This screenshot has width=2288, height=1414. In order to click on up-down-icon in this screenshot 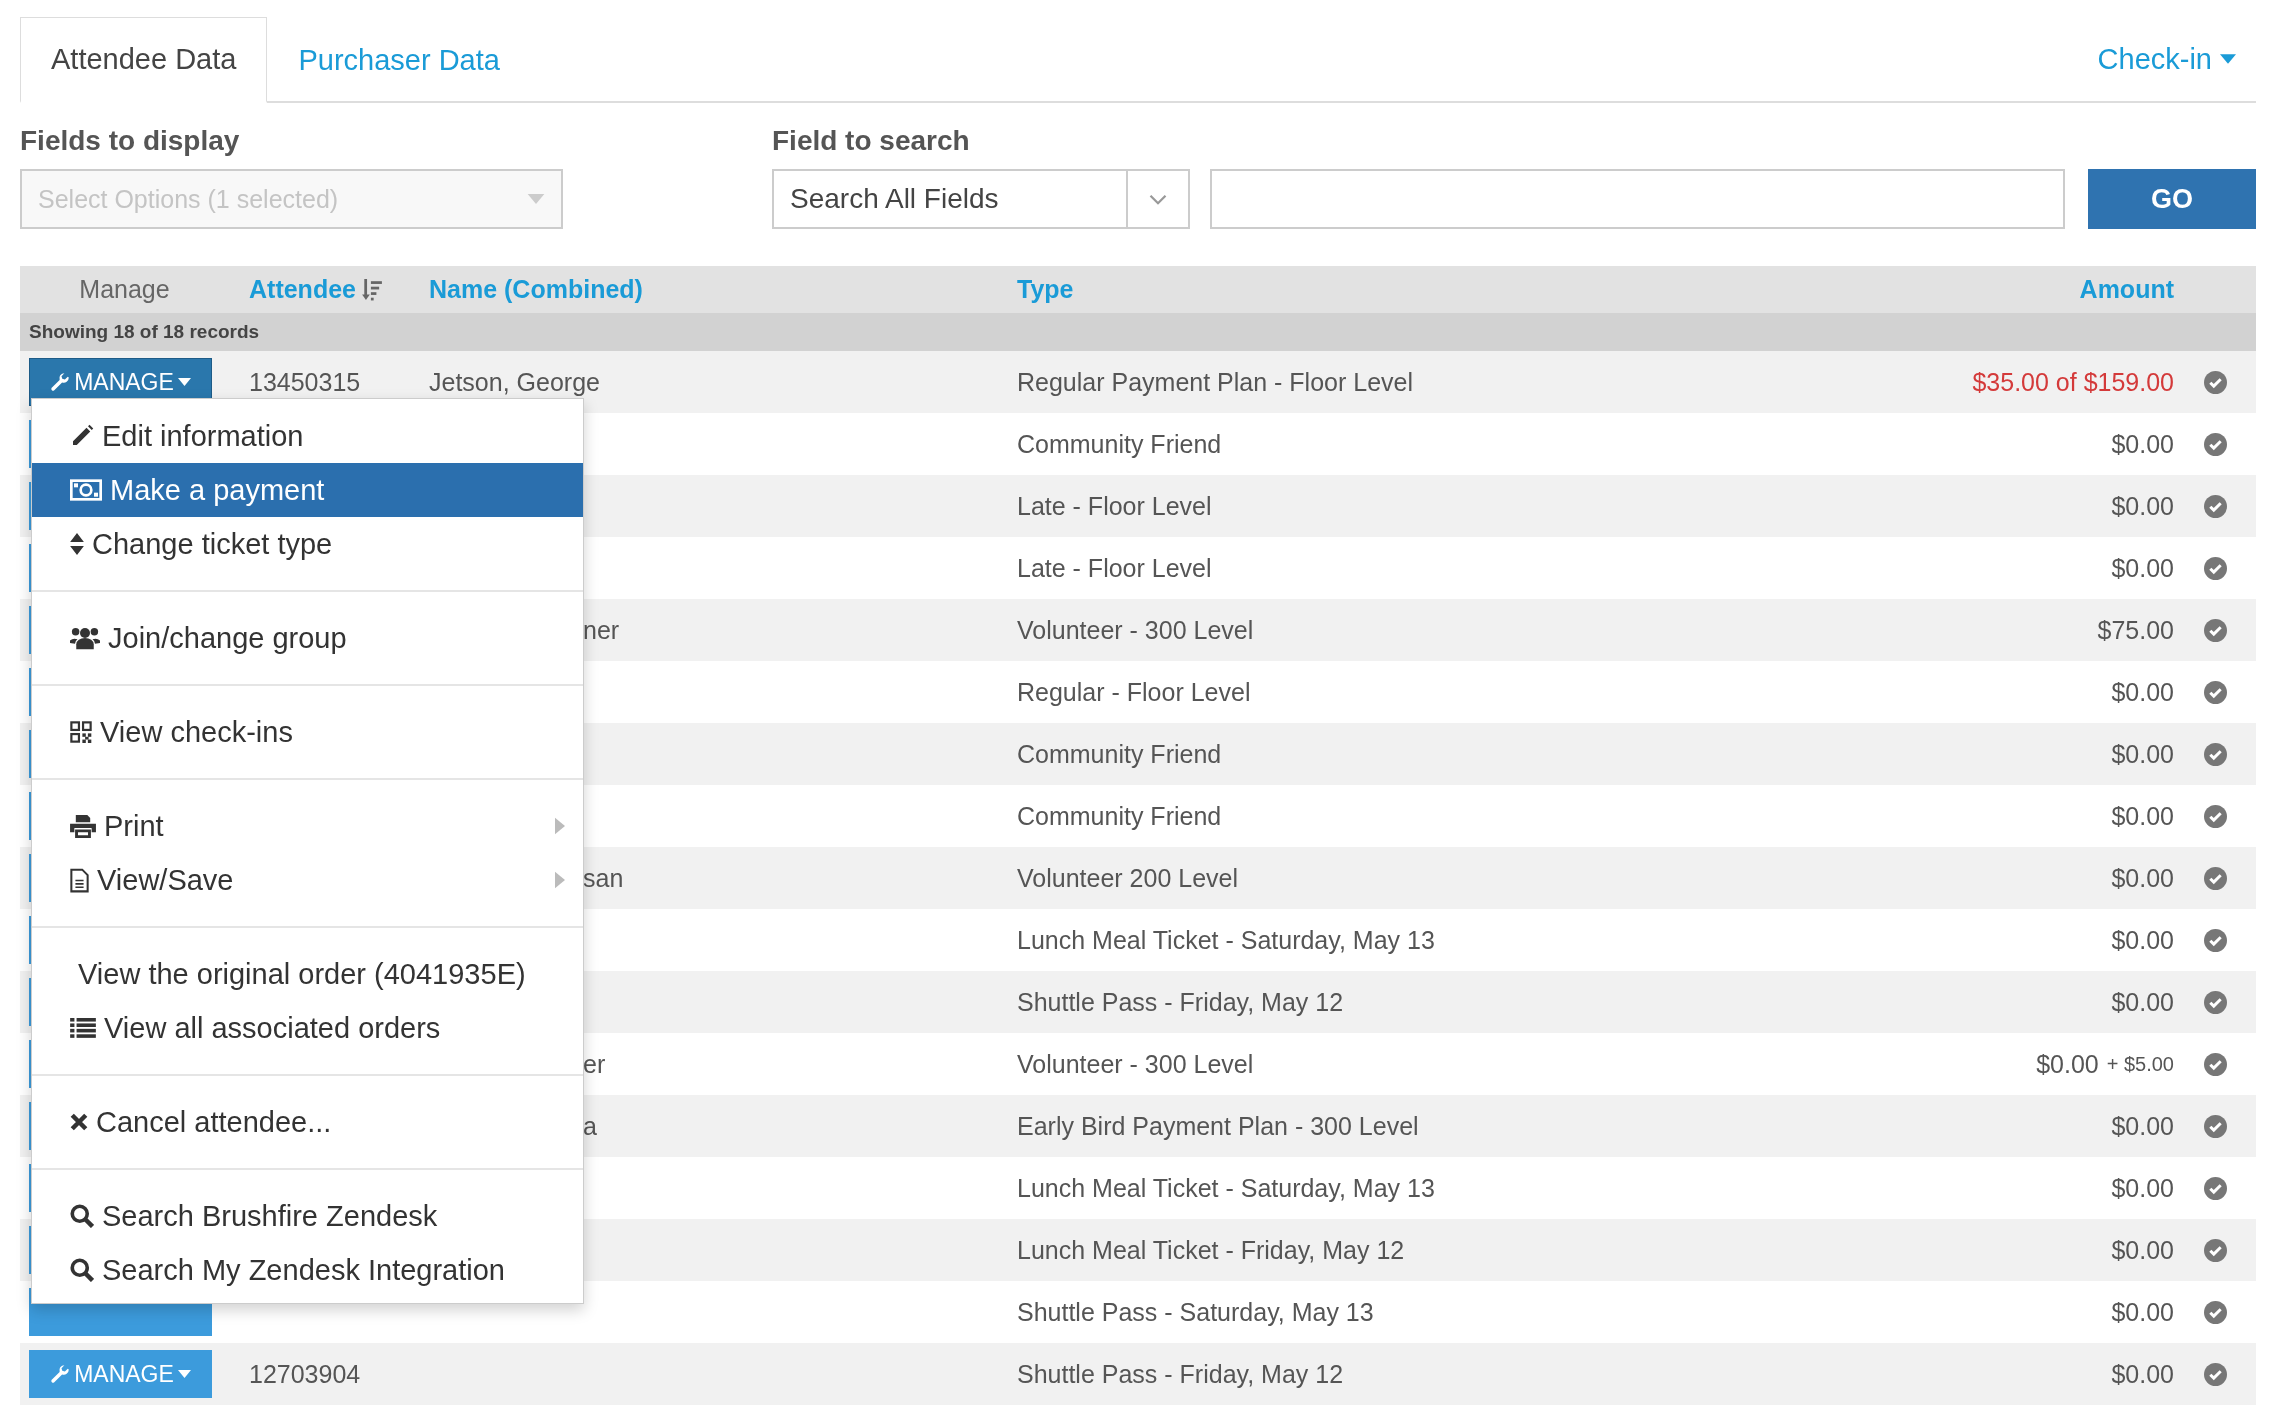, I will do `click(77, 544)`.